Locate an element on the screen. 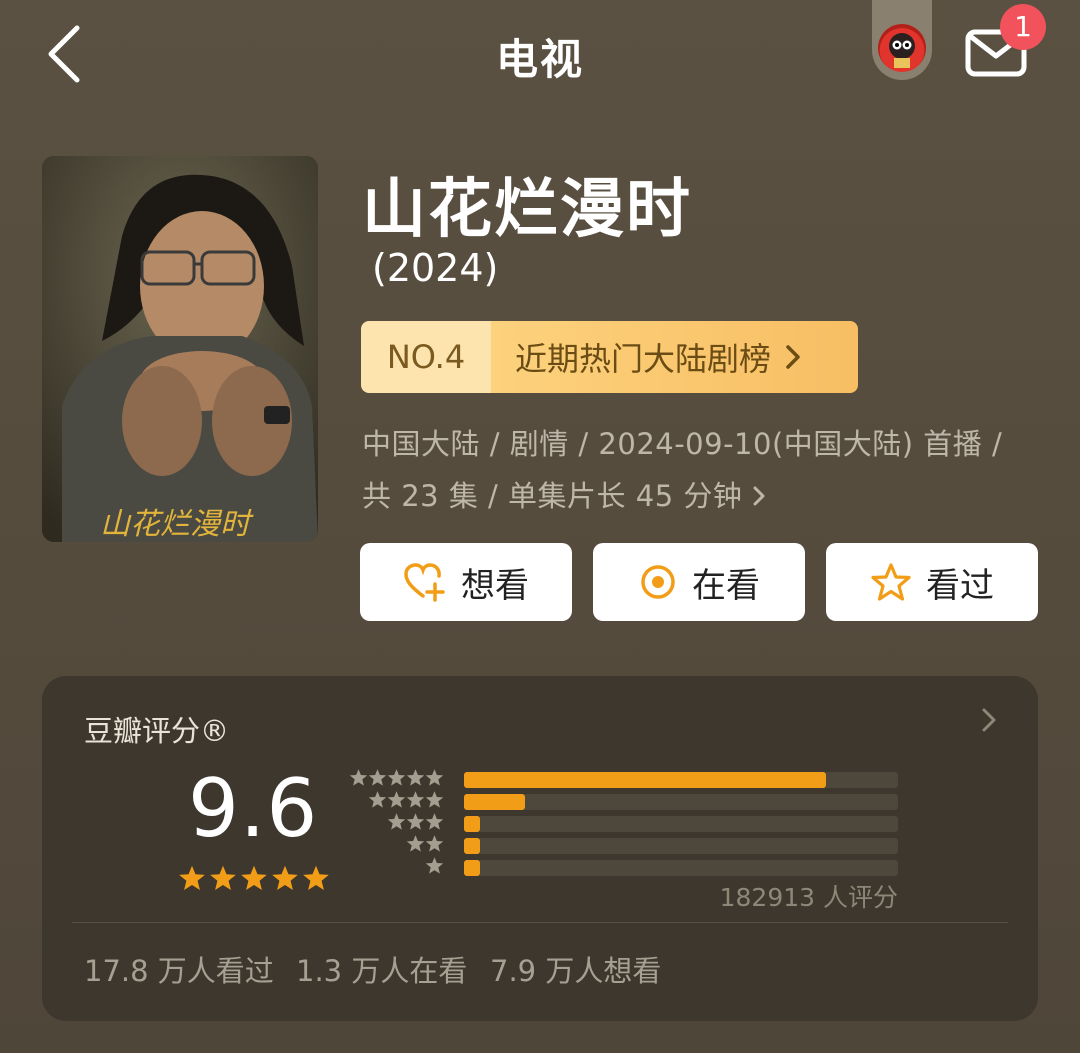 This screenshot has height=1053, width=1080. star-outline-icon is located at coordinates (891, 582).